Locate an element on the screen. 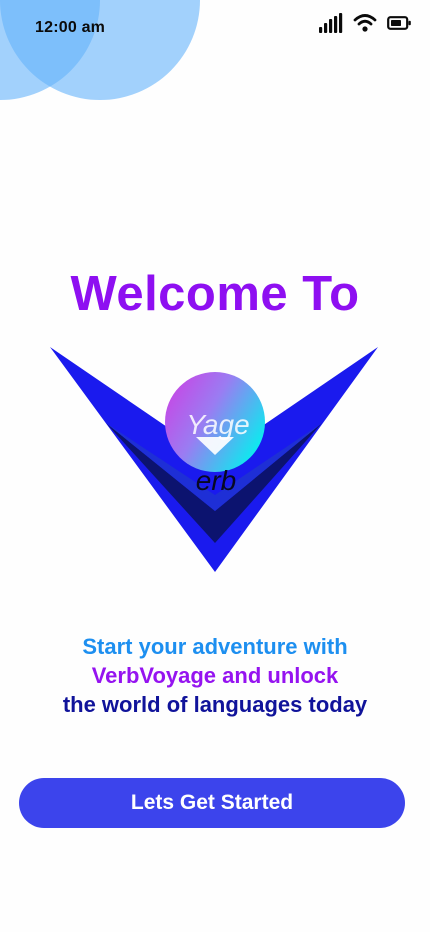 This screenshot has width=430, height=932. tagline-line-2: VerbVoyage and unlock is located at coordinates (215, 675).